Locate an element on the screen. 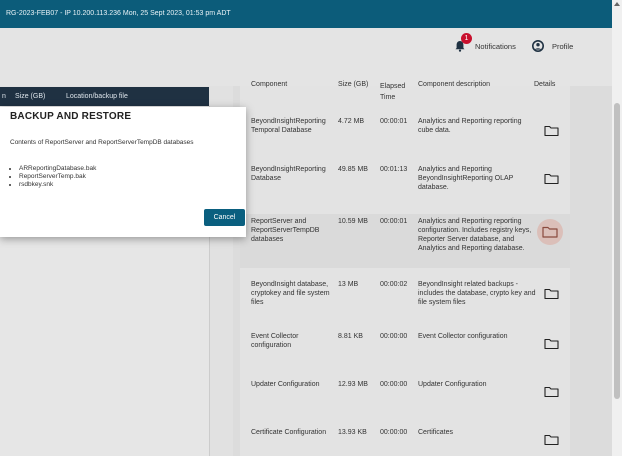  column-header-location: Location/backup file is located at coordinates (97, 96).